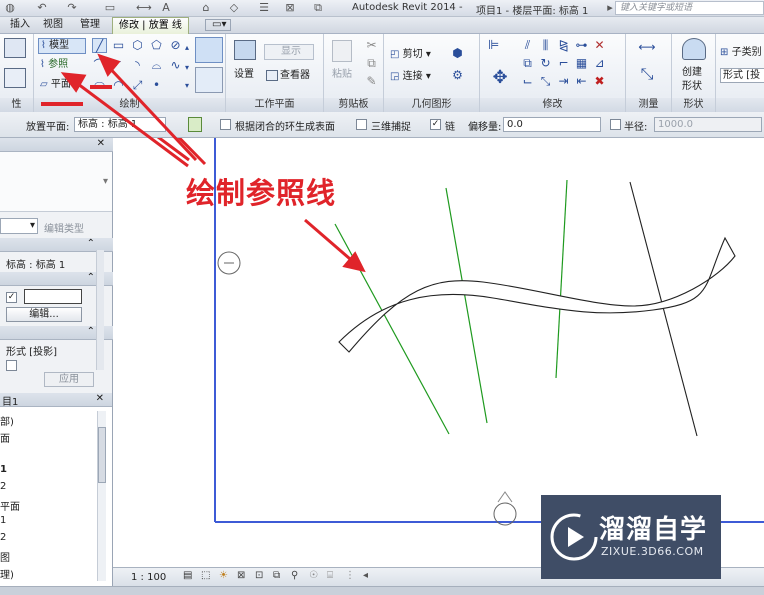 Image resolution: width=764 pixels, height=595 pixels. What do you see at coordinates (500, 78) in the screenshot?
I see `move-icon: ✥` at bounding box center [500, 78].